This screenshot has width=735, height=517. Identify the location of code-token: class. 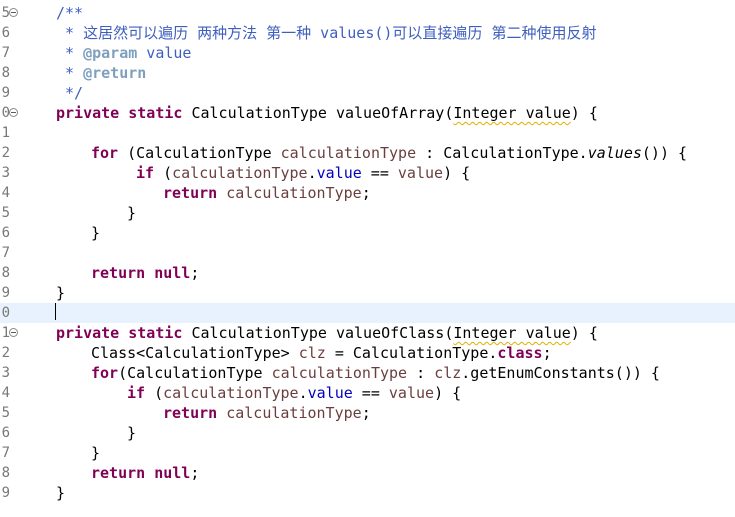
(520, 353).